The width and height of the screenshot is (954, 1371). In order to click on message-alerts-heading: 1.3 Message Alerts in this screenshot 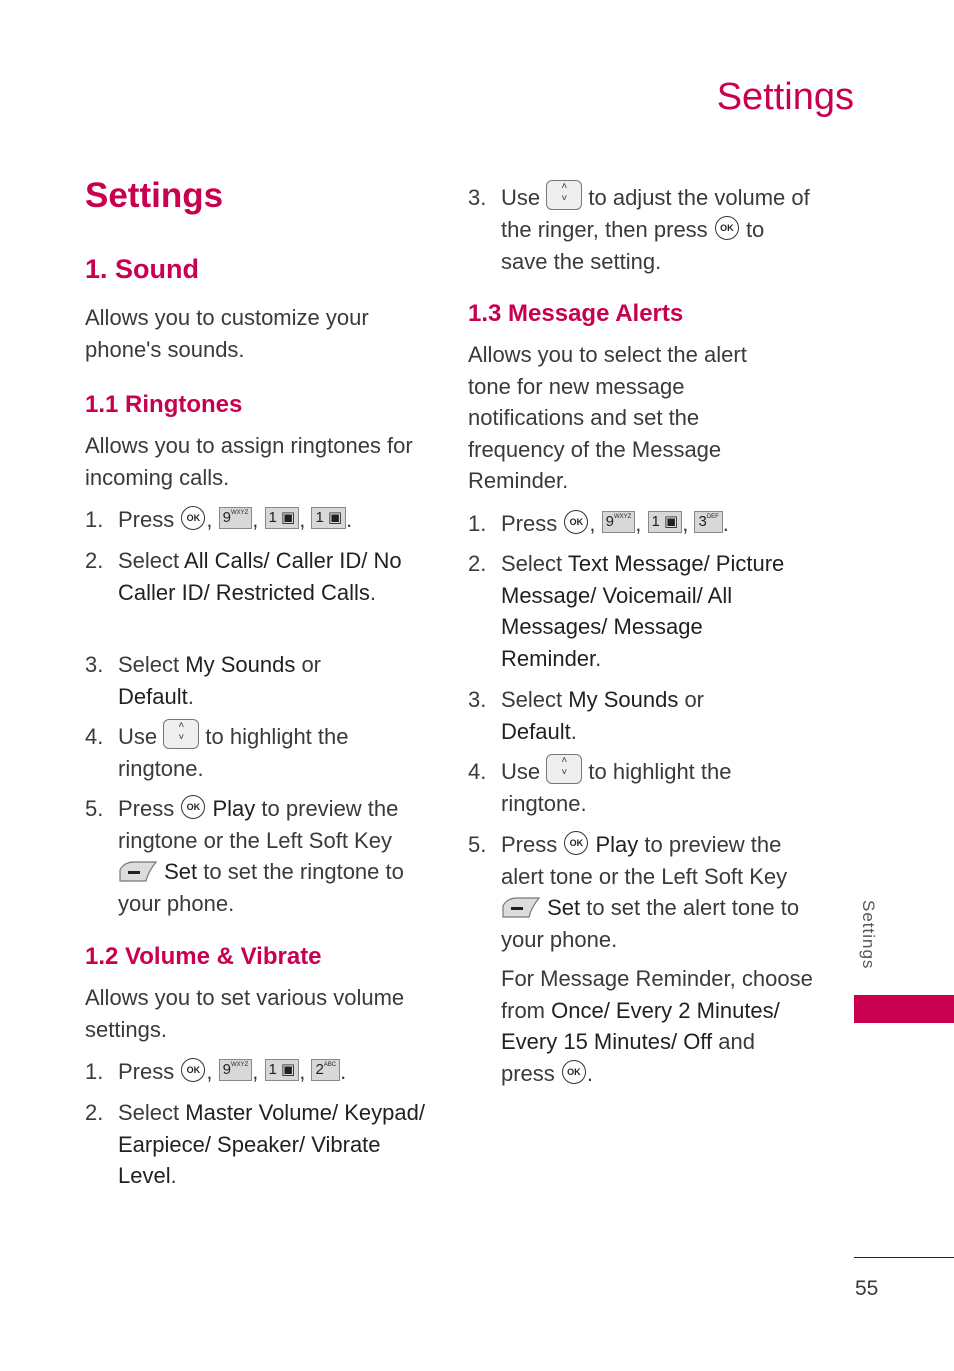, I will do `click(576, 313)`.